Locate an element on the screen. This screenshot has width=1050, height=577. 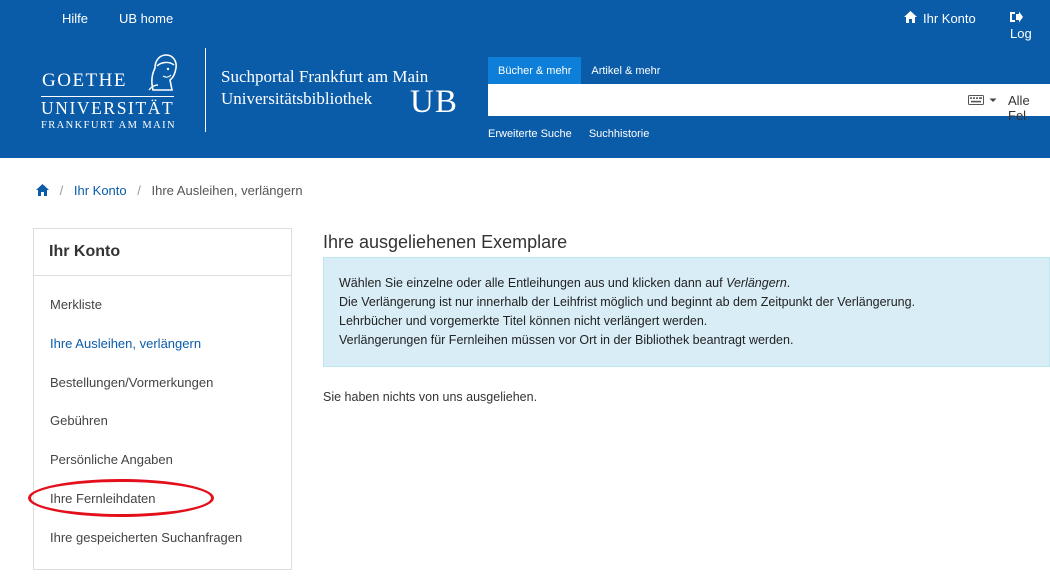
empty-loans-message: Sie haben nichts von uns ausgeliehen. is located at coordinates (430, 397).